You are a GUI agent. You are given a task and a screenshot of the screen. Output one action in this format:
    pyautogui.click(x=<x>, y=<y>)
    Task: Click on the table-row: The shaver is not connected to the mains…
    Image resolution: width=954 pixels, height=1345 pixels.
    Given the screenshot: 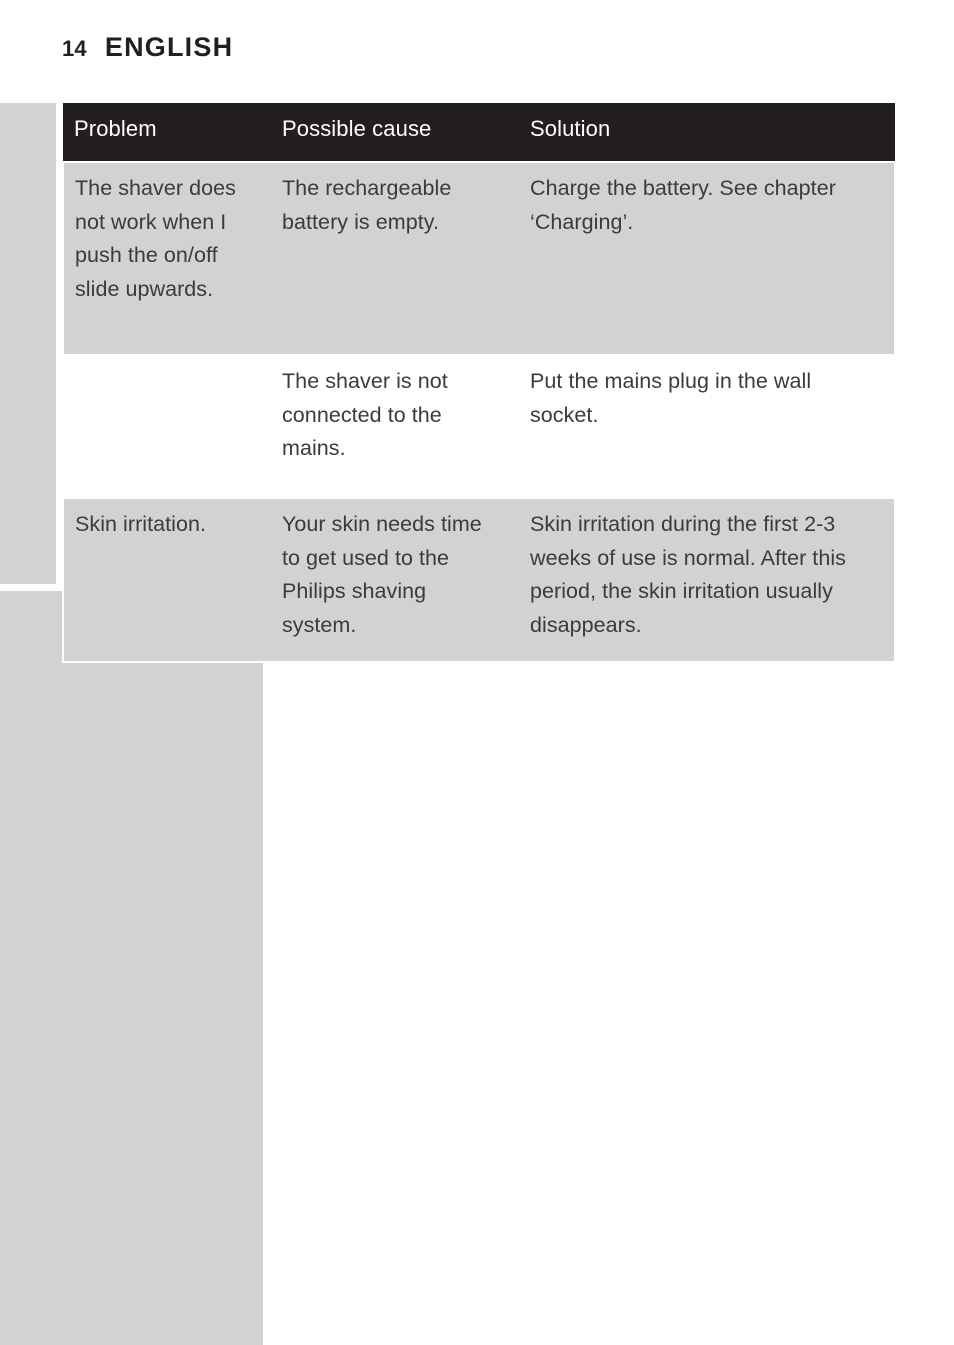 What is the action you would take?
    pyautogui.click(x=479, y=426)
    